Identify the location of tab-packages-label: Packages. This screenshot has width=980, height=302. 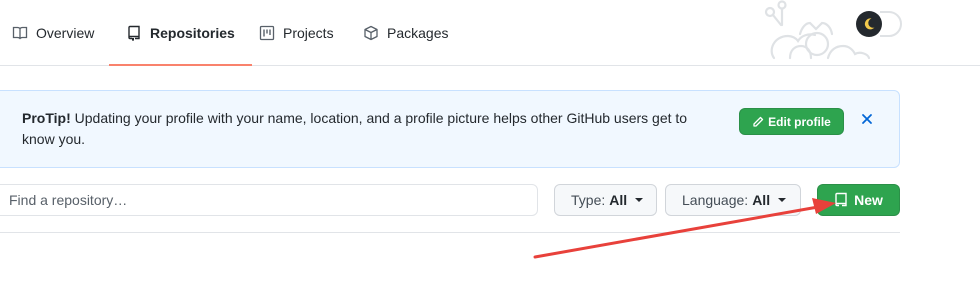
(418, 32).